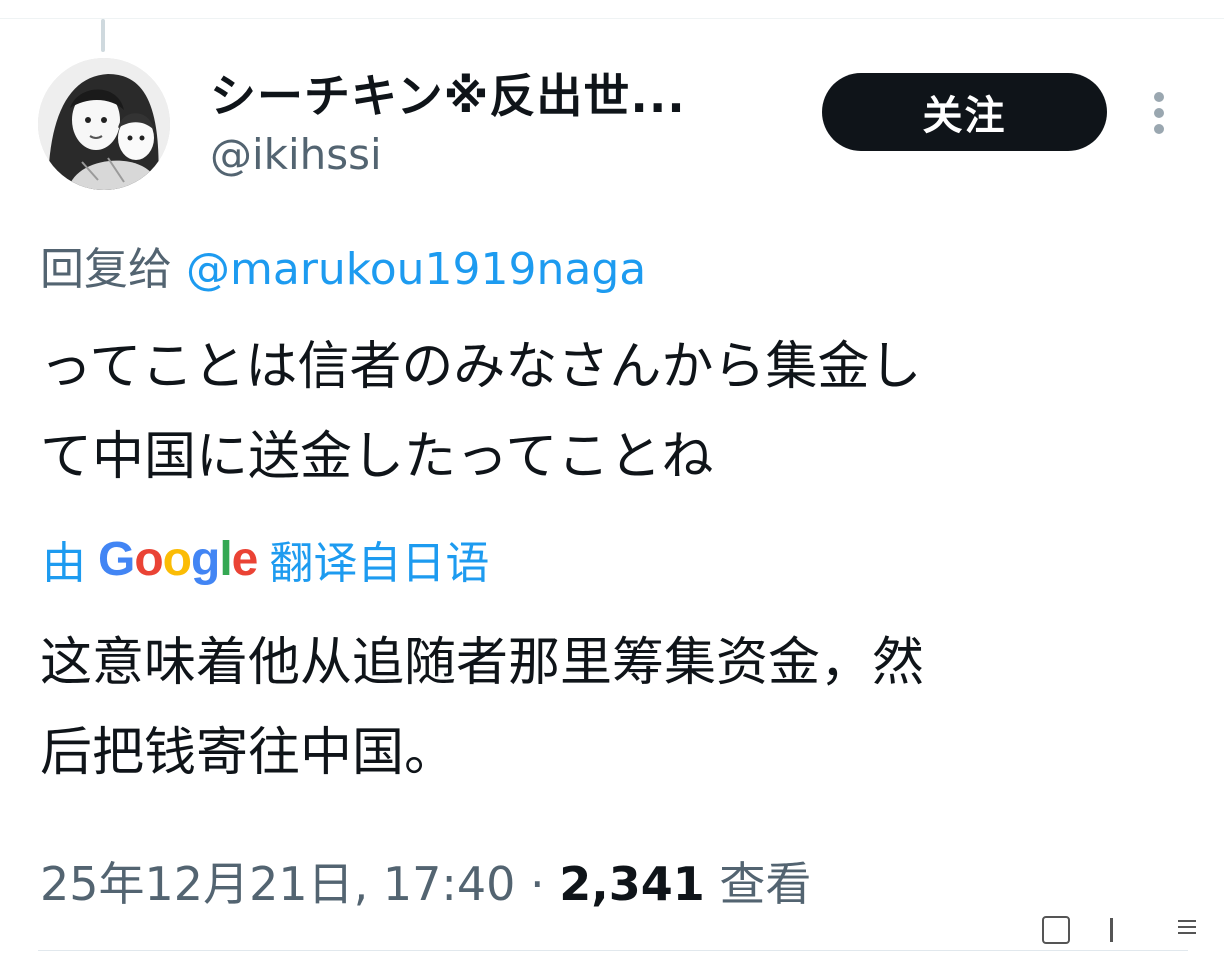 Image resolution: width=1224 pixels, height=973 pixels. What do you see at coordinates (106, 269) in the screenshot?
I see `reply-prefix: 回复给` at bounding box center [106, 269].